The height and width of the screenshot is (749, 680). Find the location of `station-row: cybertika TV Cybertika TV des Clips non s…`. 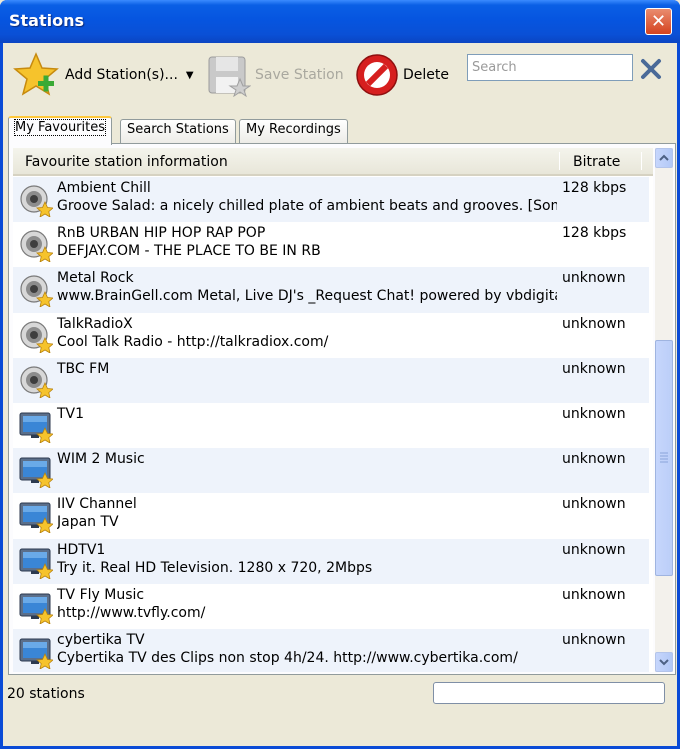

station-row: cybertika TV Cybertika TV des Clips non s… is located at coordinates (331, 650).